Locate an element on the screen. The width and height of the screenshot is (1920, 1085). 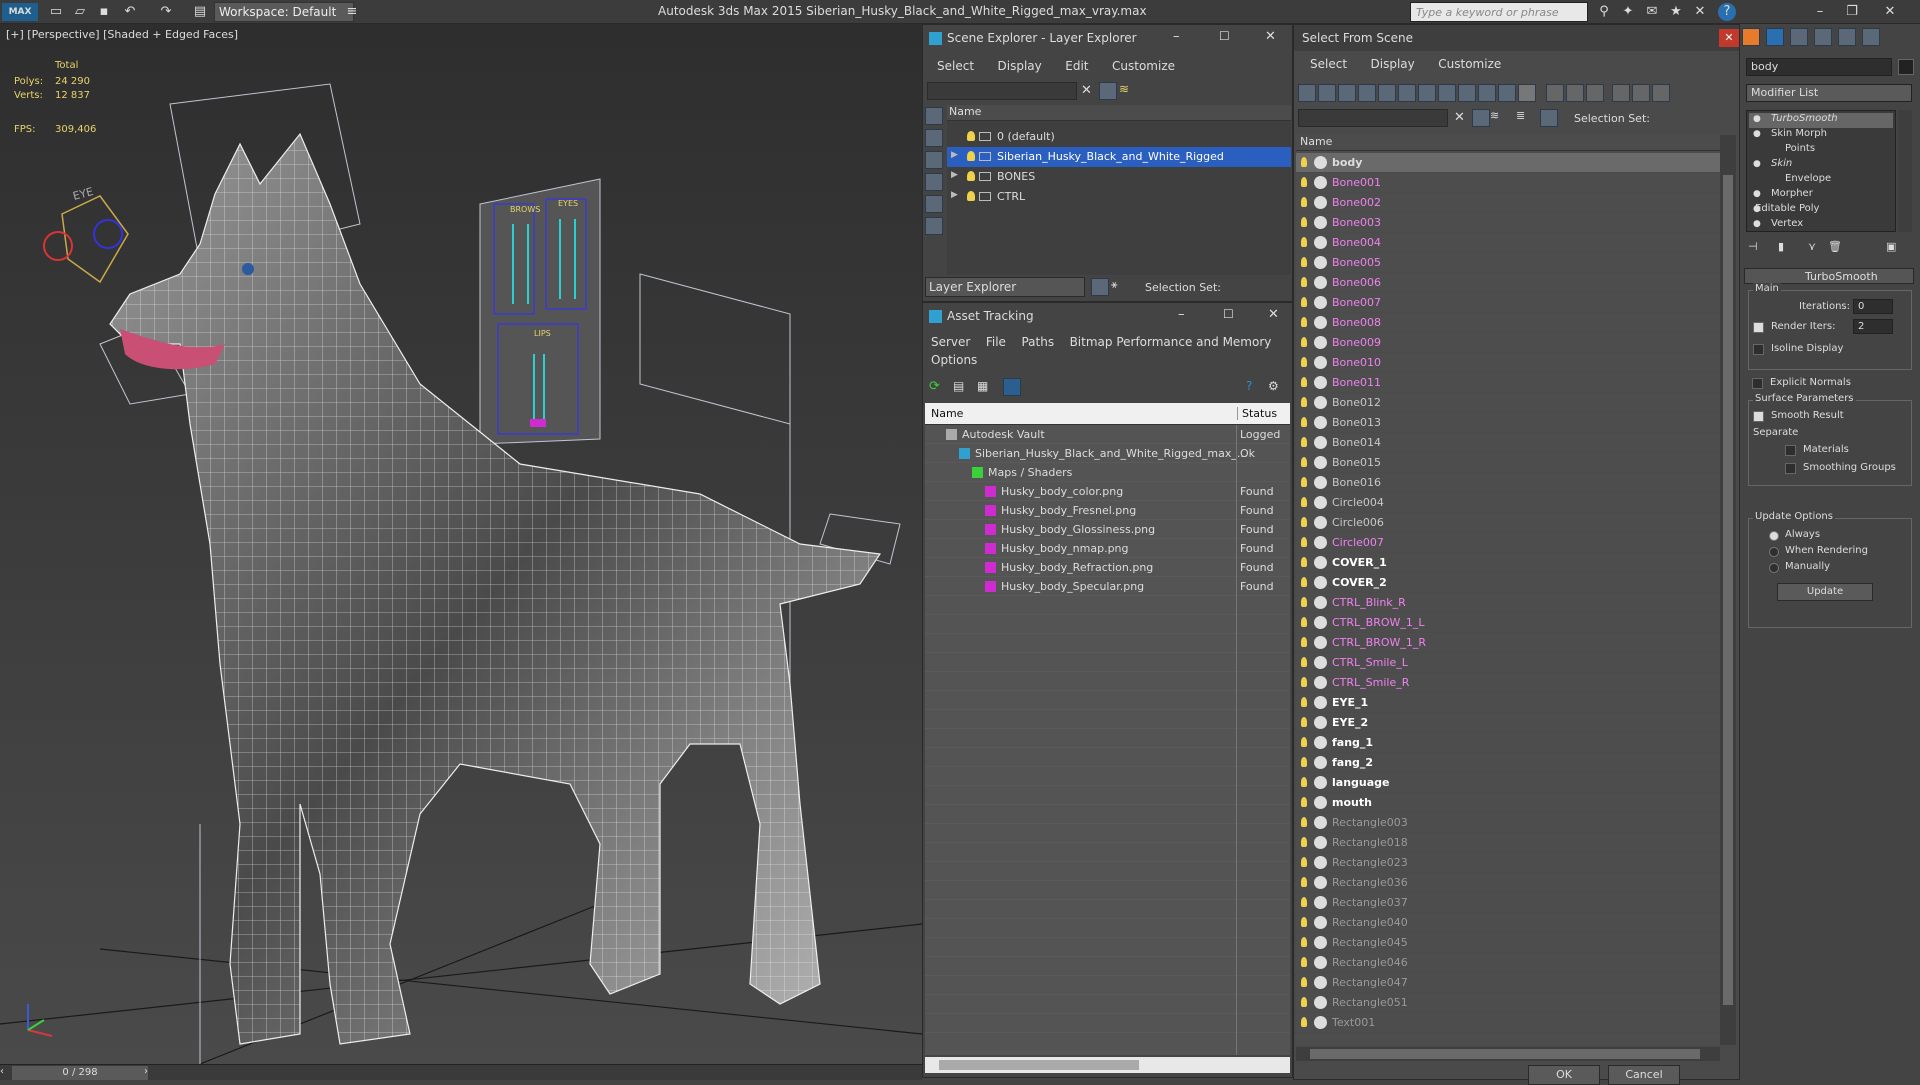
object-row: Bone014 is located at coordinates (1508, 443).